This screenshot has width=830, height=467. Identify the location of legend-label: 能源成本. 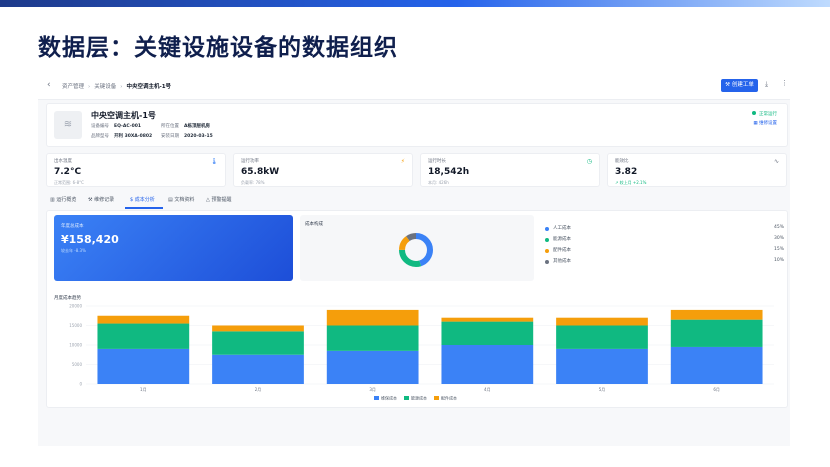
(419, 398).